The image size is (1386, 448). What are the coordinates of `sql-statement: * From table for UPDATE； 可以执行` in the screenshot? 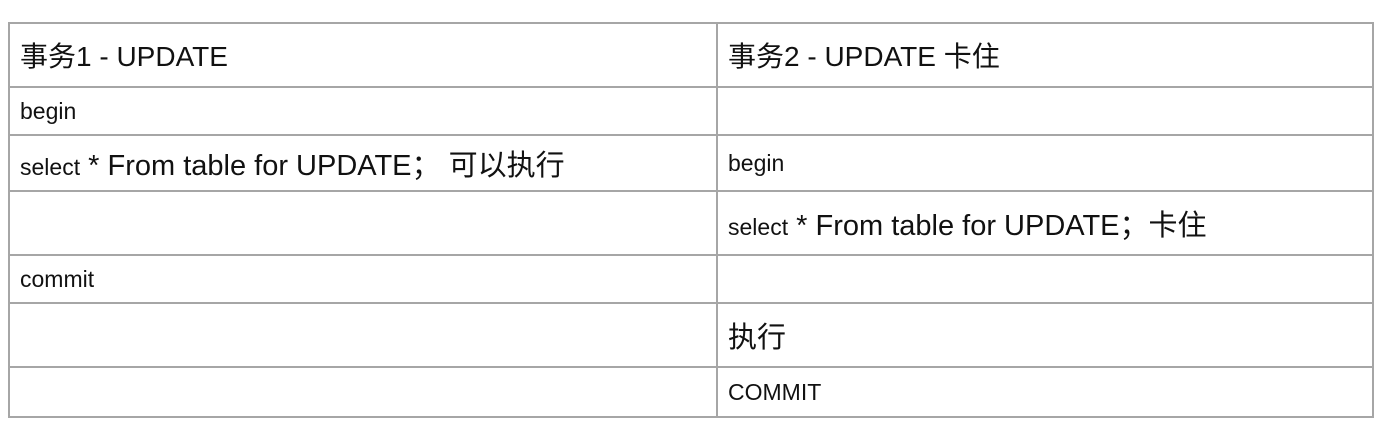 It's located at (322, 166).